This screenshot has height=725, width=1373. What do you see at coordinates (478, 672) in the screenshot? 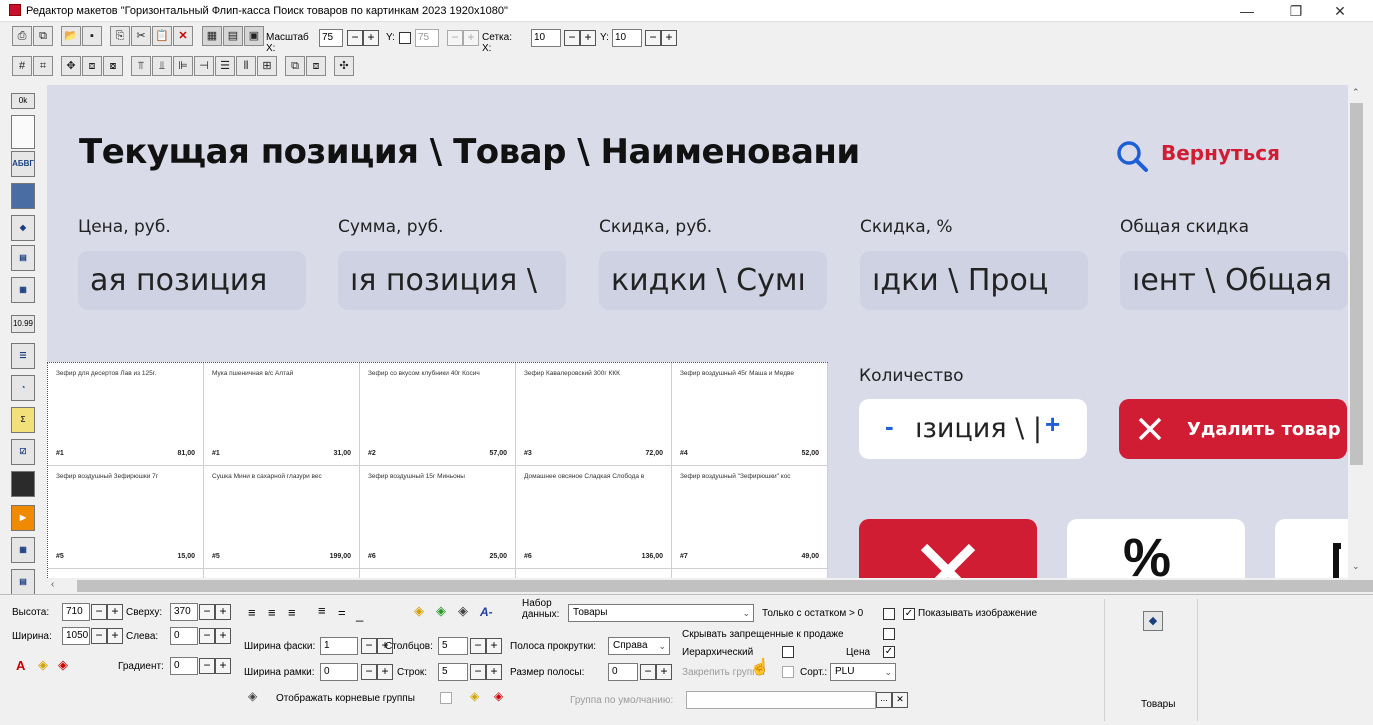
I see `rows-minus: −` at bounding box center [478, 672].